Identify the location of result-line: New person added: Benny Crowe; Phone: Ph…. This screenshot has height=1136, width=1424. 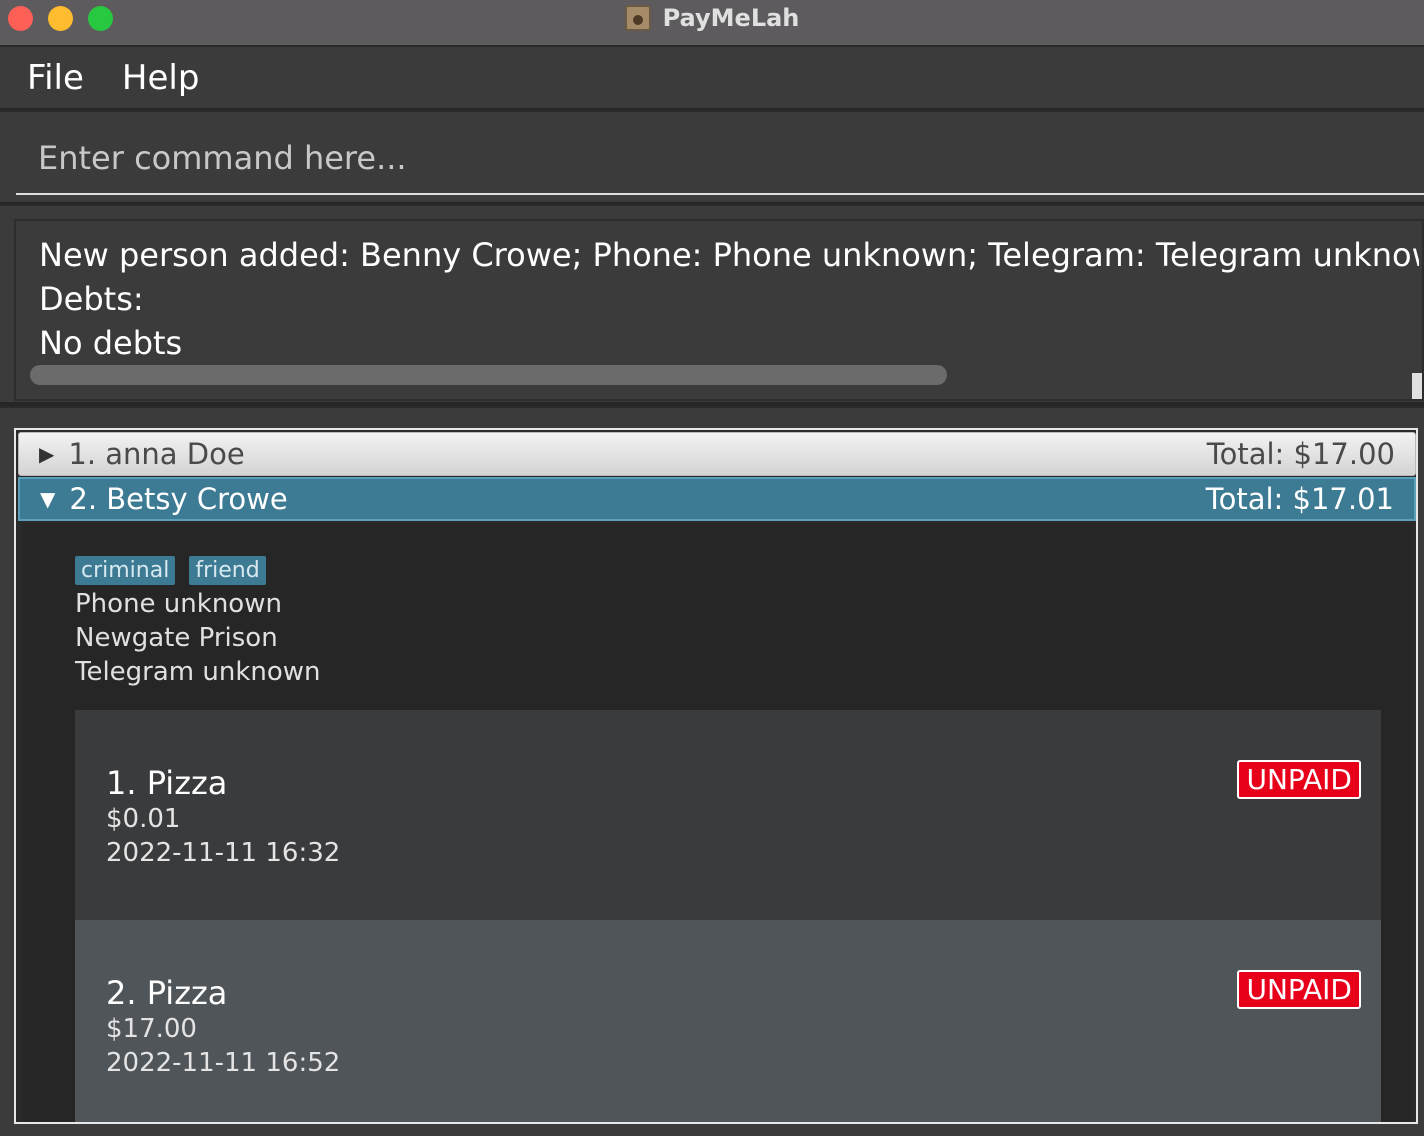
(729, 255).